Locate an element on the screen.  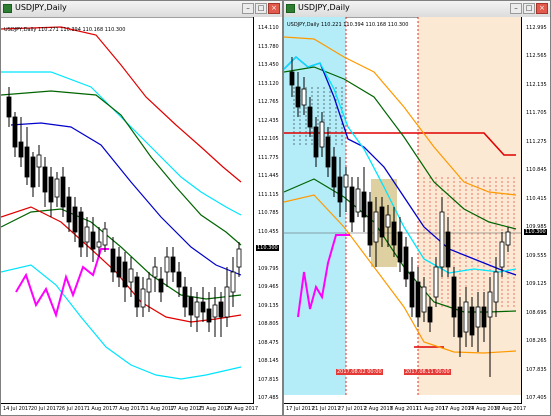
price-tick-label: 107.835 is located at coordinates (536, 369).